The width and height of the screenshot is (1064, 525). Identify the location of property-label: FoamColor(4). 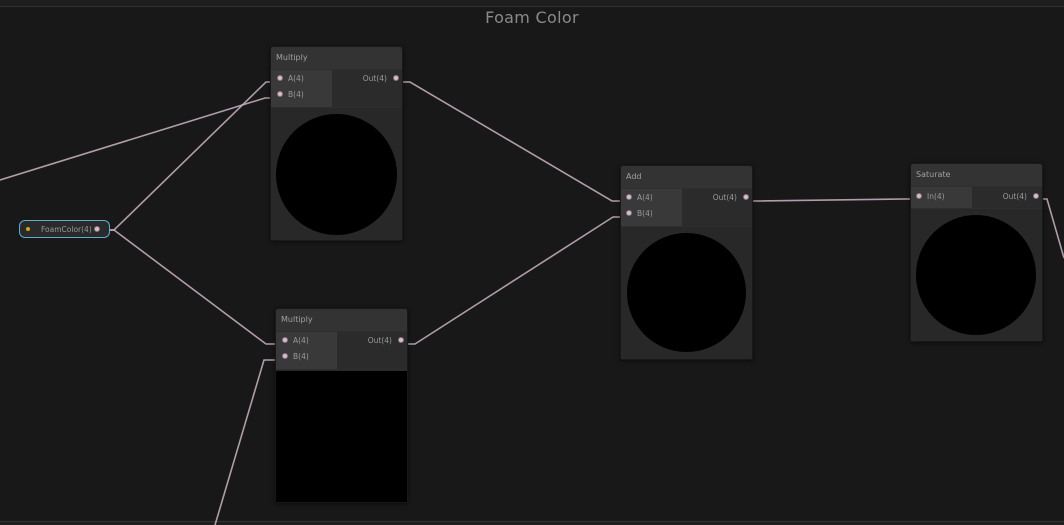
(66, 229).